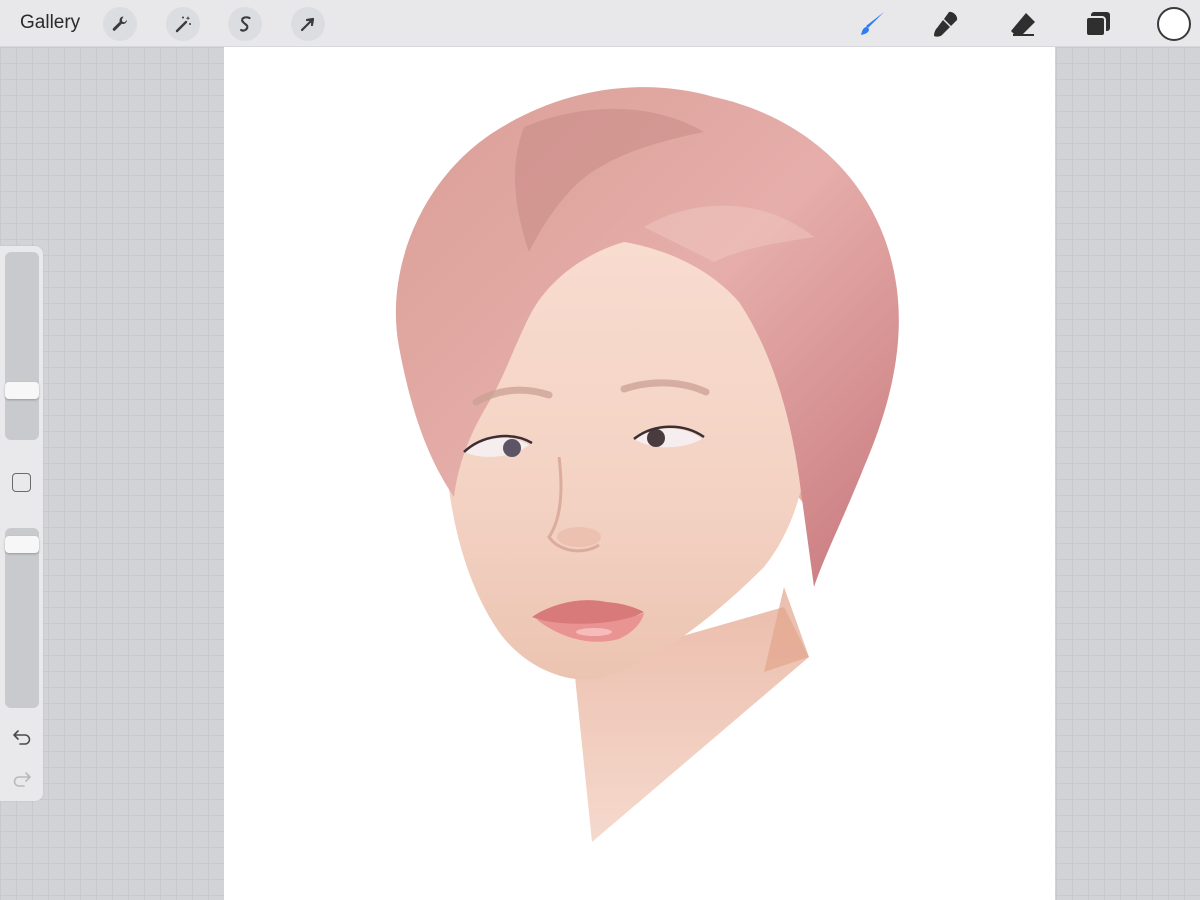 This screenshot has height=900, width=1200. I want to click on undo-icon, so click(22, 737).